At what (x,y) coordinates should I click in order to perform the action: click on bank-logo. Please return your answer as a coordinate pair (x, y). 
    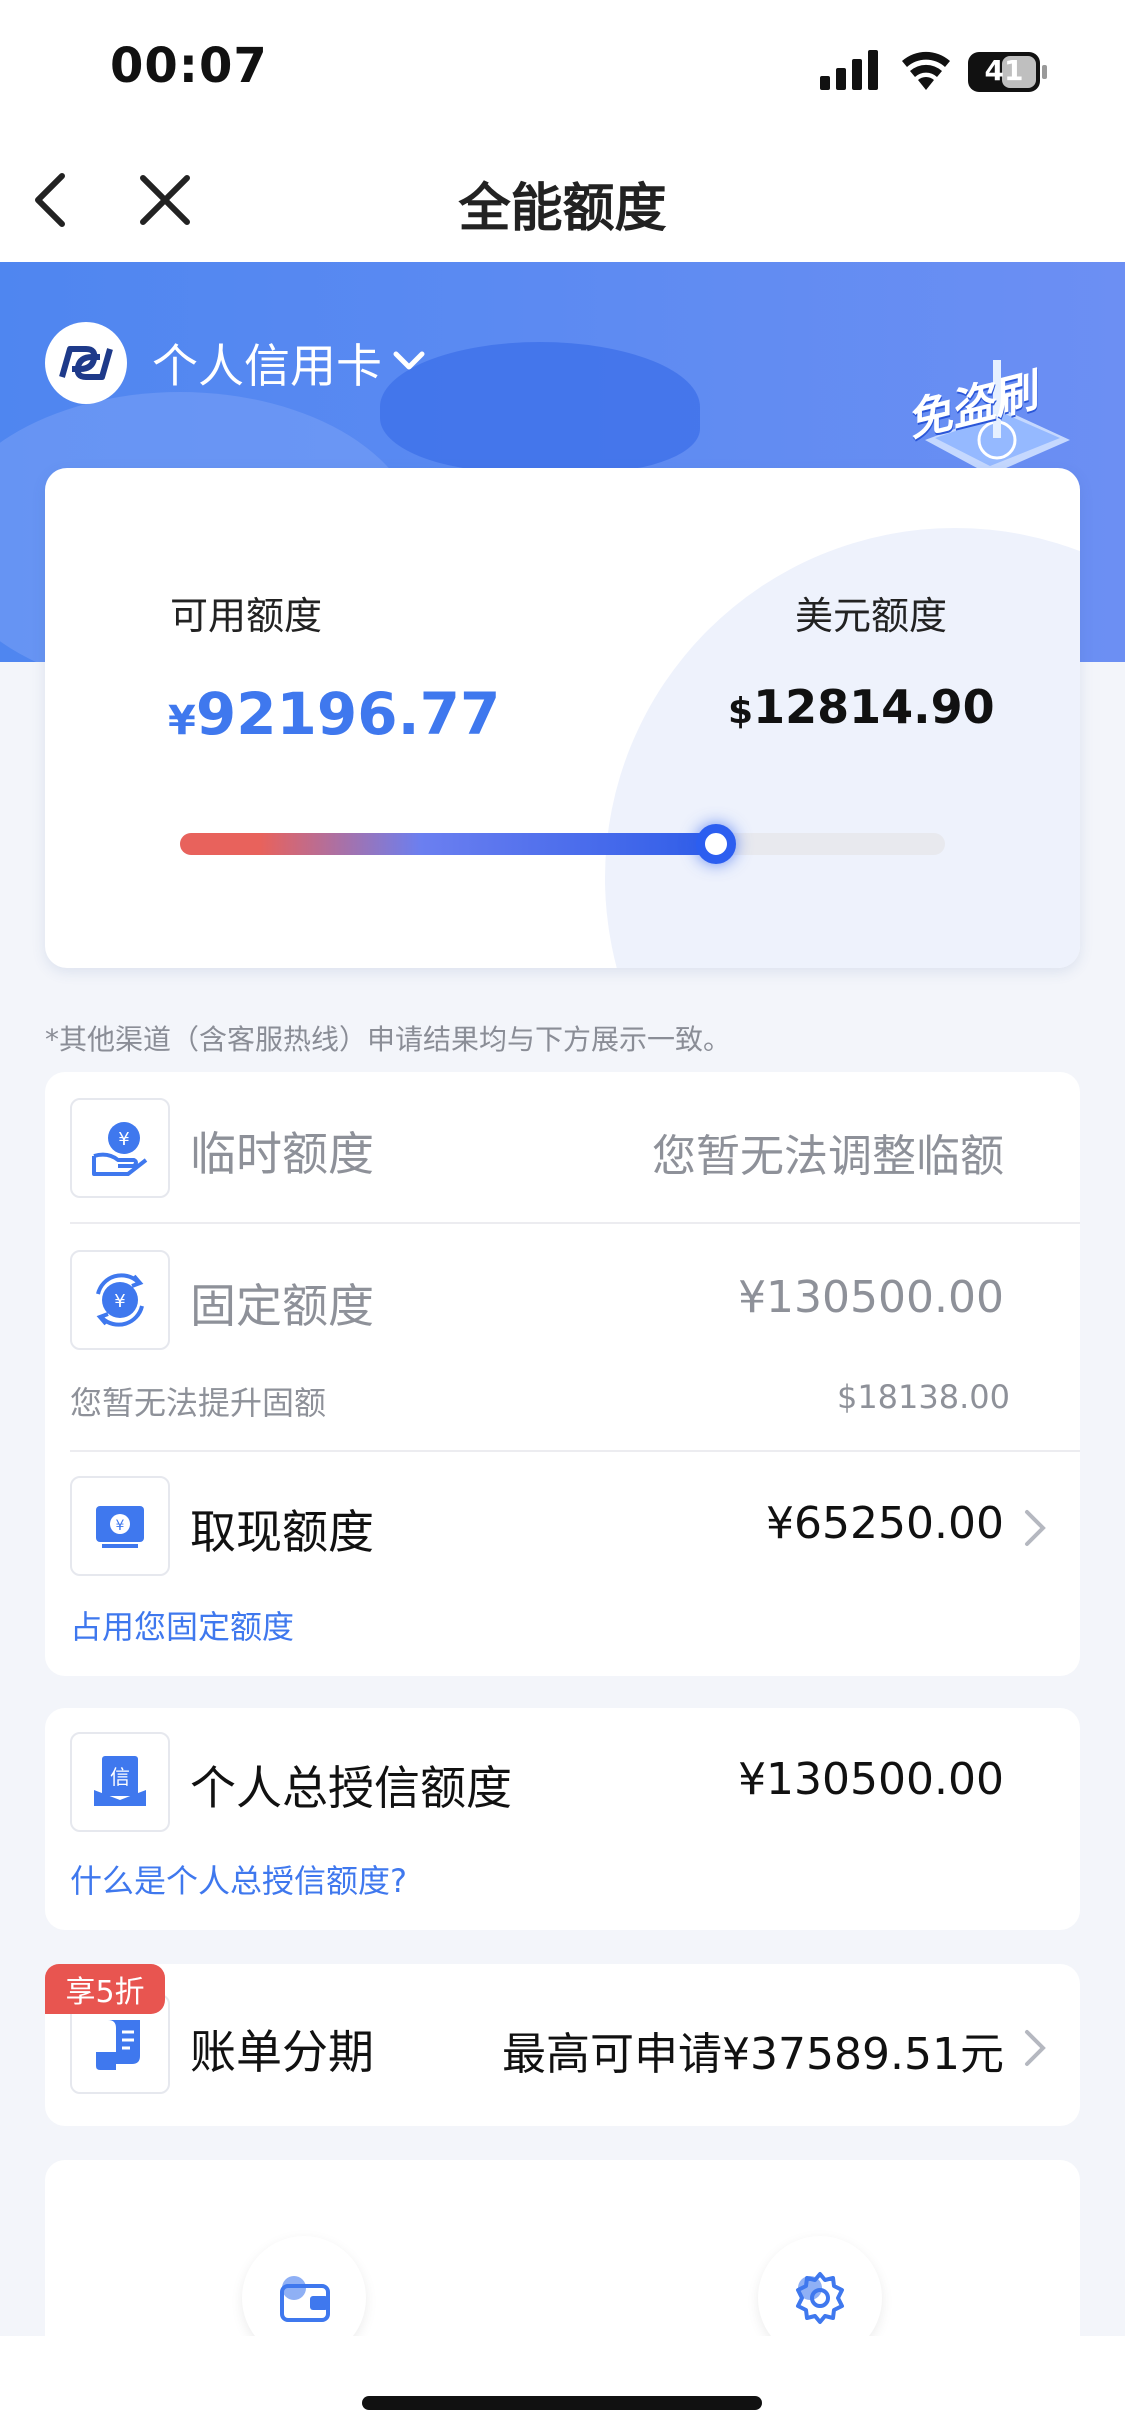
    Looking at the image, I should click on (86, 363).